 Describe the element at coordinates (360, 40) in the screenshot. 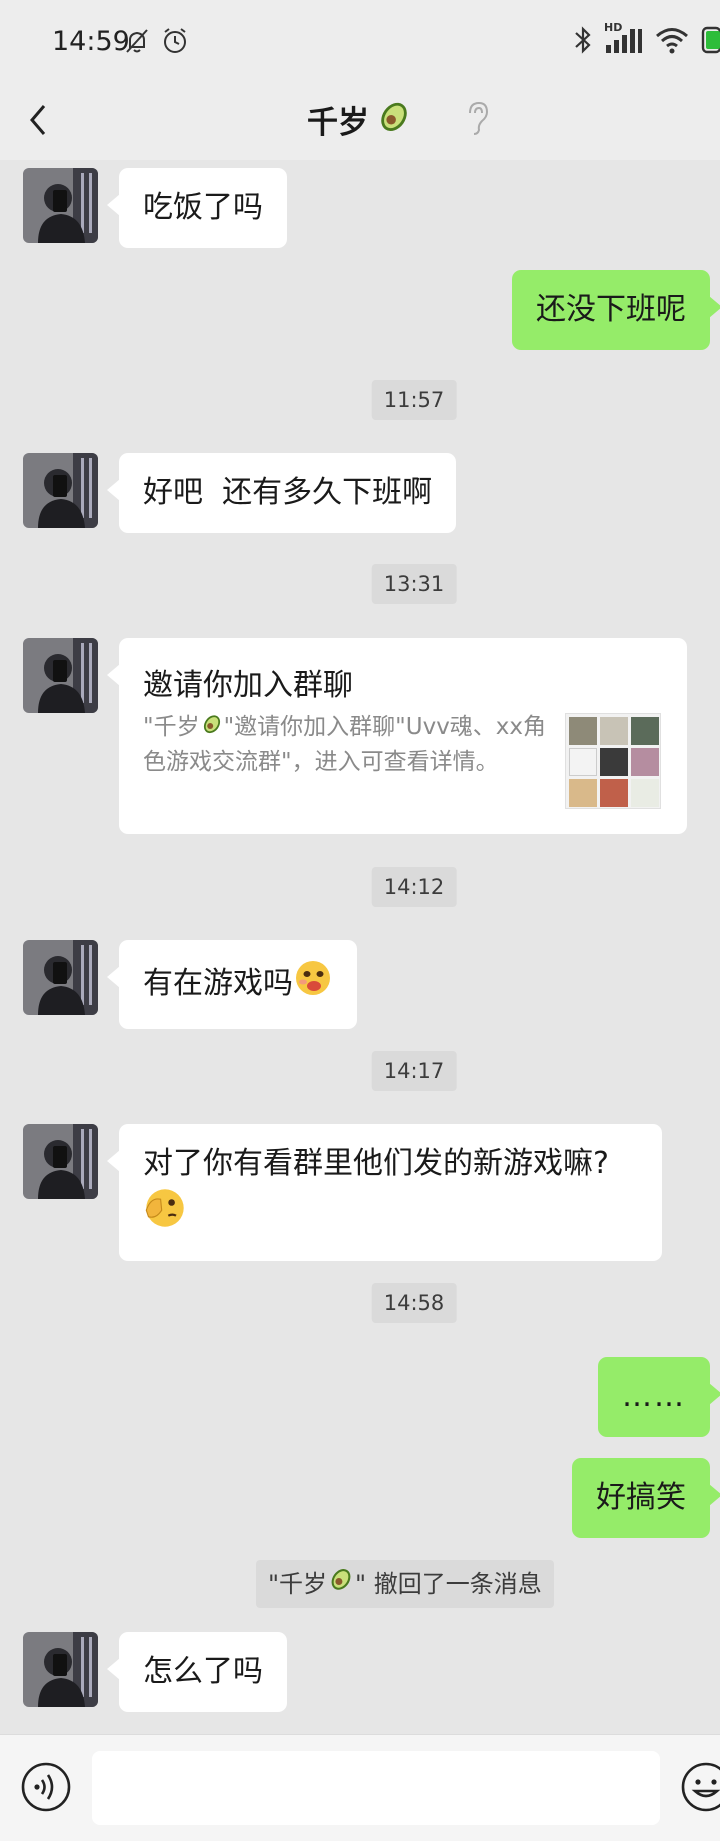

I see `status-bar: 14:59 HD` at that location.